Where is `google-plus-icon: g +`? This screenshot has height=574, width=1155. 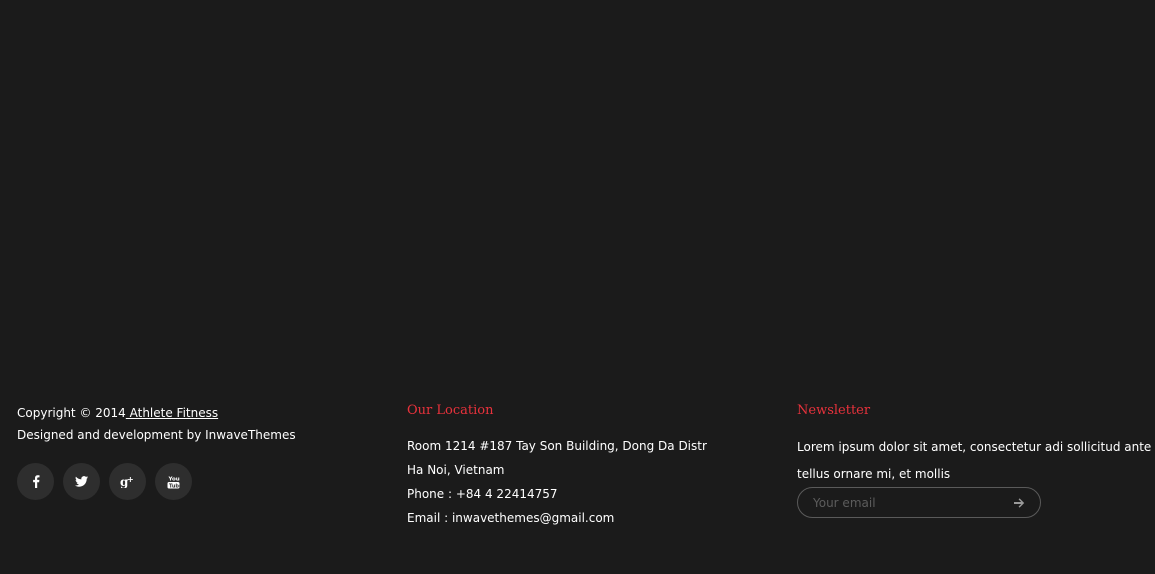 google-plus-icon: g + is located at coordinates (127, 481).